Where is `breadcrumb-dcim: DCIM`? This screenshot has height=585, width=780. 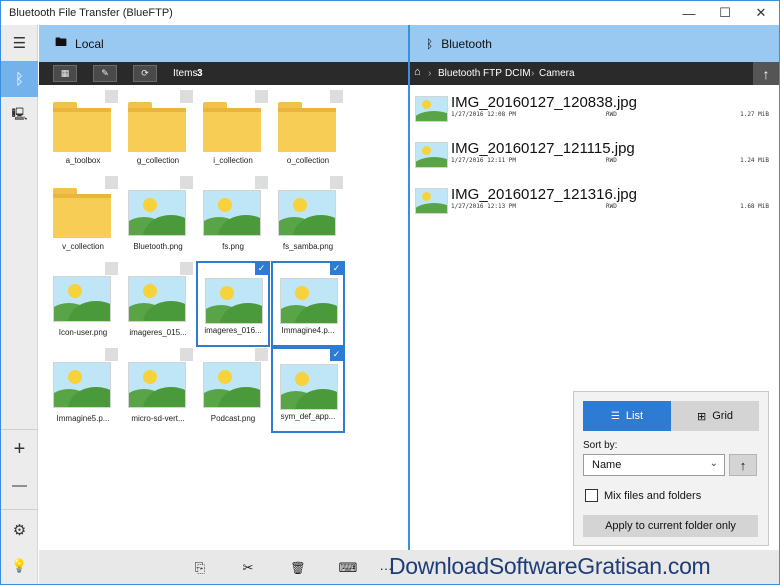
breadcrumb-dcim: DCIM is located at coordinates (518, 73).